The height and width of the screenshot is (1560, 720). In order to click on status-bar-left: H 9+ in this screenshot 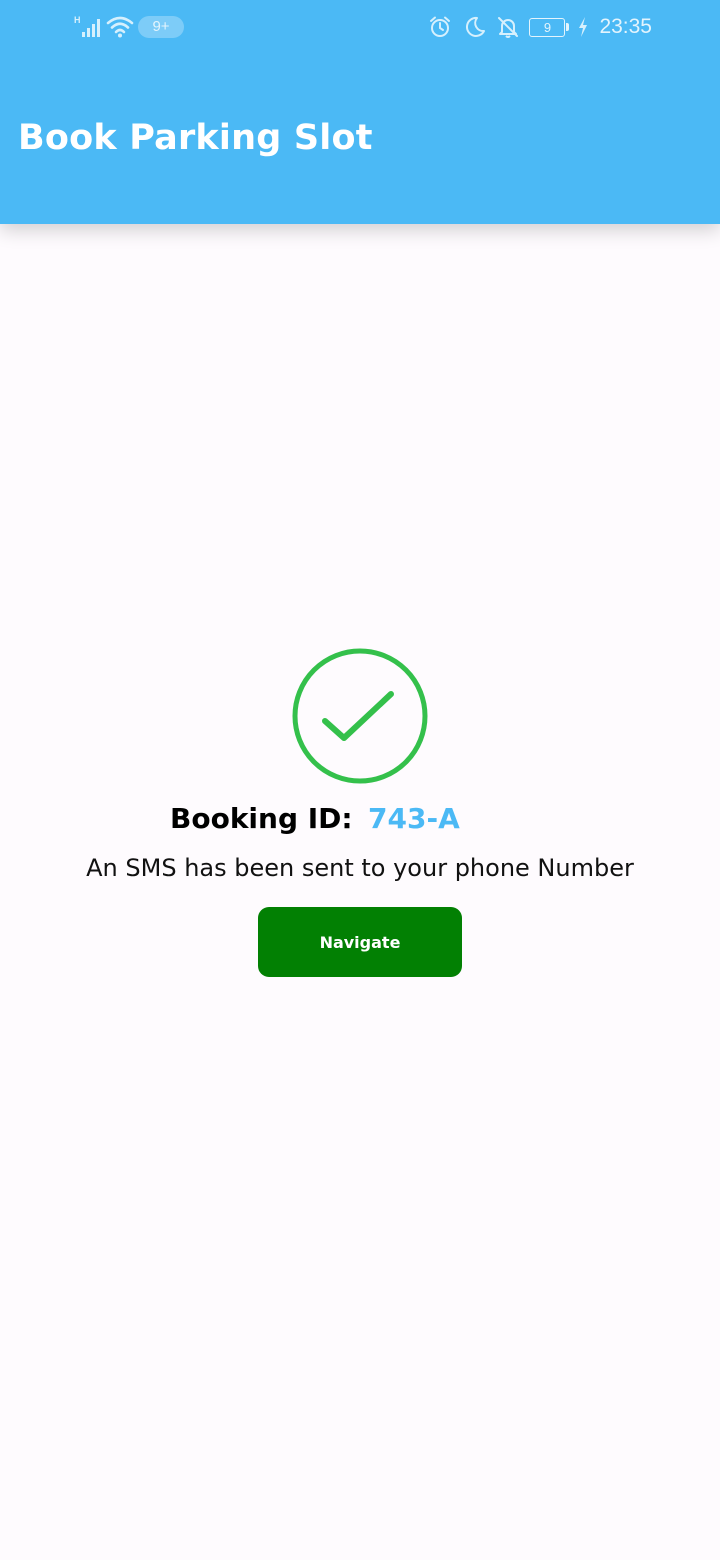, I will do `click(129, 27)`.